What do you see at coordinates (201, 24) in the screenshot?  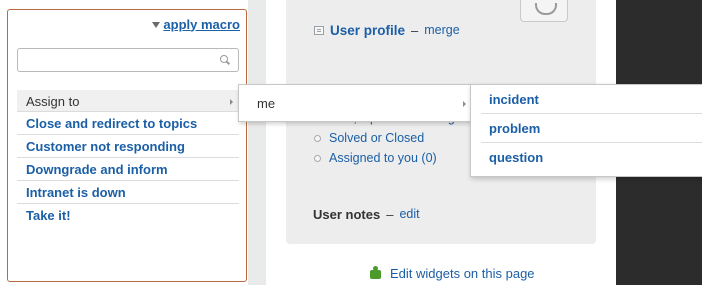 I see `apply-macro-label: apply macro` at bounding box center [201, 24].